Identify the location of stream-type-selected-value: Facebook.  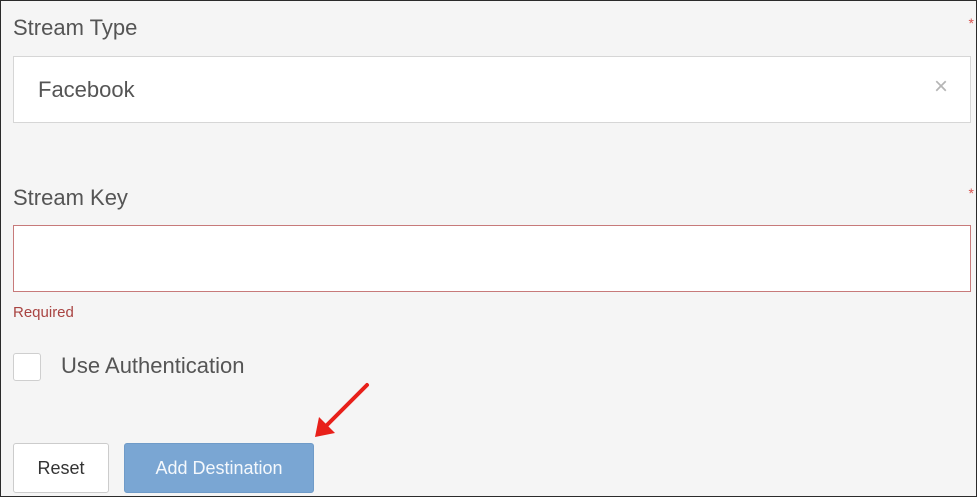
(86, 89).